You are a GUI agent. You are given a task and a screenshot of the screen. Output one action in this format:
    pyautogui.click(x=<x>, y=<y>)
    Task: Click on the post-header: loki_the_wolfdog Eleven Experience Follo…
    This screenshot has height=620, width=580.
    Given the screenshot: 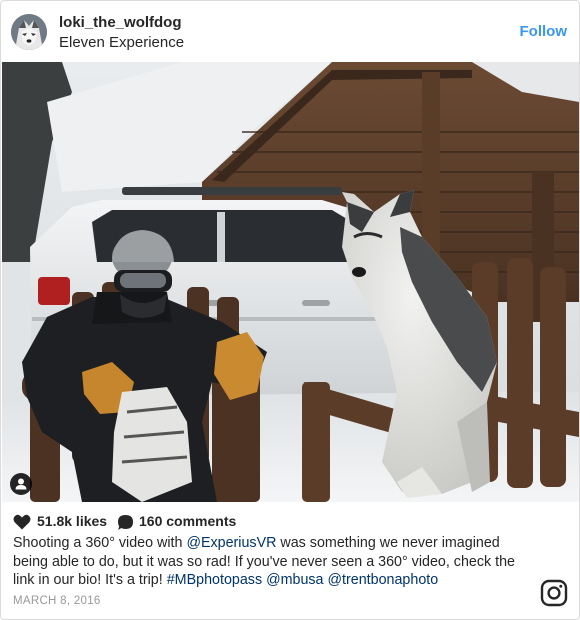 What is the action you would take?
    pyautogui.click(x=290, y=31)
    